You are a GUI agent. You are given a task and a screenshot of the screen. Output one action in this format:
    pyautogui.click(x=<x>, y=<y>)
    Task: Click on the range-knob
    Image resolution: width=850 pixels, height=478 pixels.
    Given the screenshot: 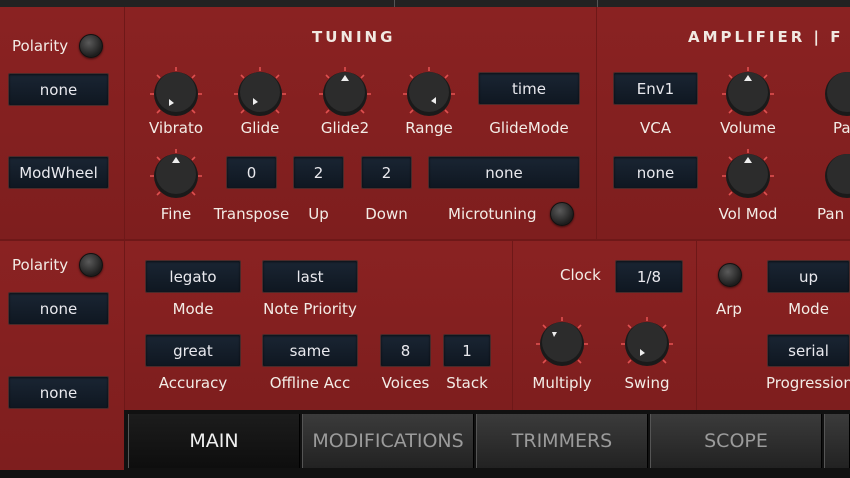 What is the action you would take?
    pyautogui.click(x=429, y=94)
    